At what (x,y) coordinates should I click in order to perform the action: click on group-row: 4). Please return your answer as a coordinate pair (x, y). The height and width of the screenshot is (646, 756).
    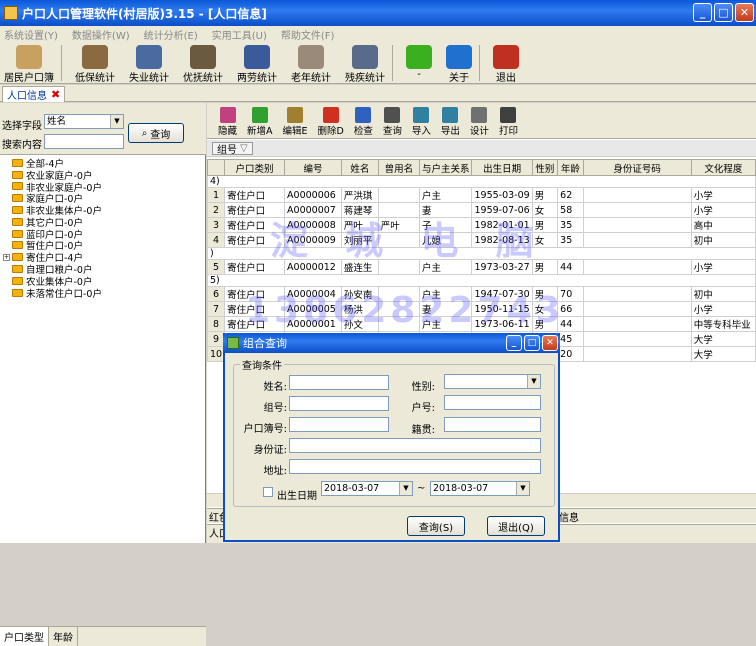
    Looking at the image, I should click on (481, 181).